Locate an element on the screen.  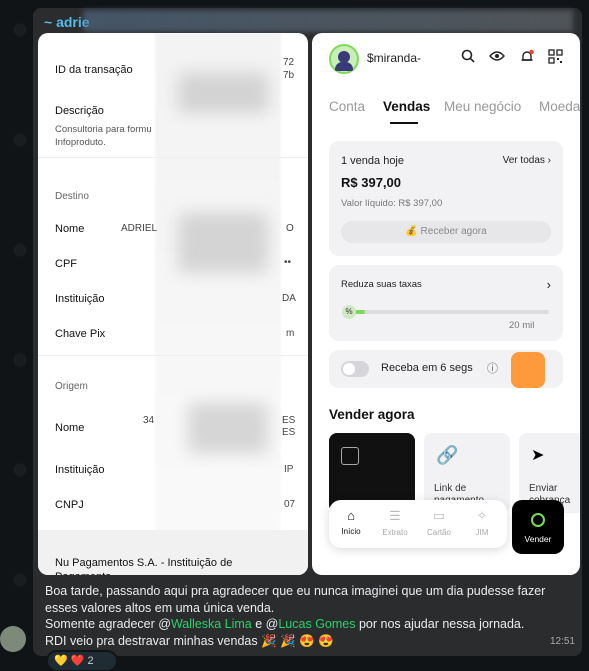
sell-button-label: Vender is located at coordinates (538, 539).